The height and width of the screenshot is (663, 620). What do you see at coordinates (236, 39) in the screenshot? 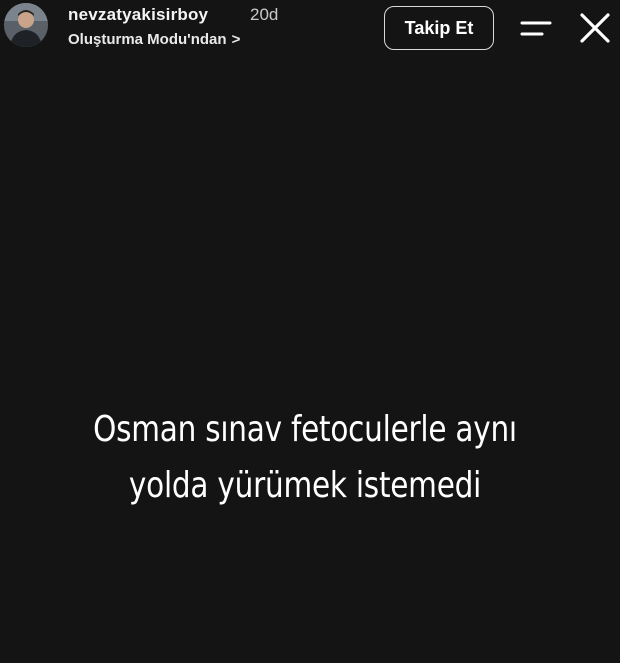
I see `chevron-right-icon: >` at bounding box center [236, 39].